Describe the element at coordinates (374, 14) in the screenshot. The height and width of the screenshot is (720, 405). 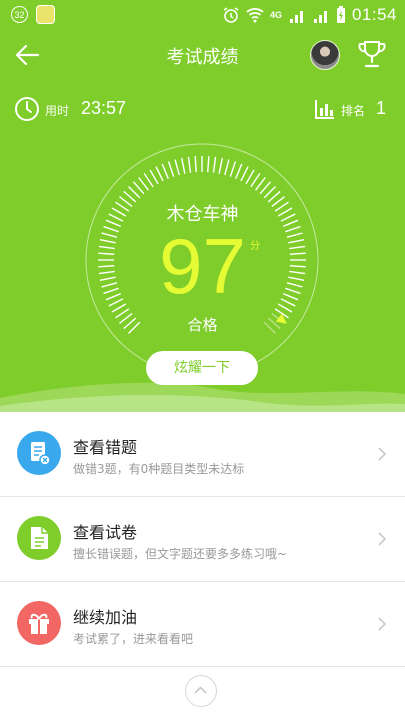
I see `status-time: 01:54` at that location.